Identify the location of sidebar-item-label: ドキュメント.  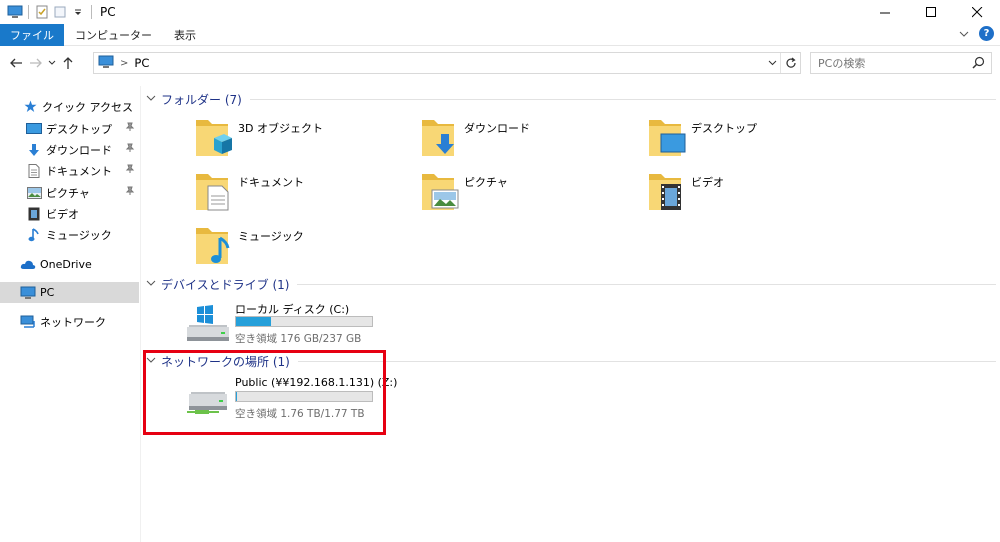
(79, 171).